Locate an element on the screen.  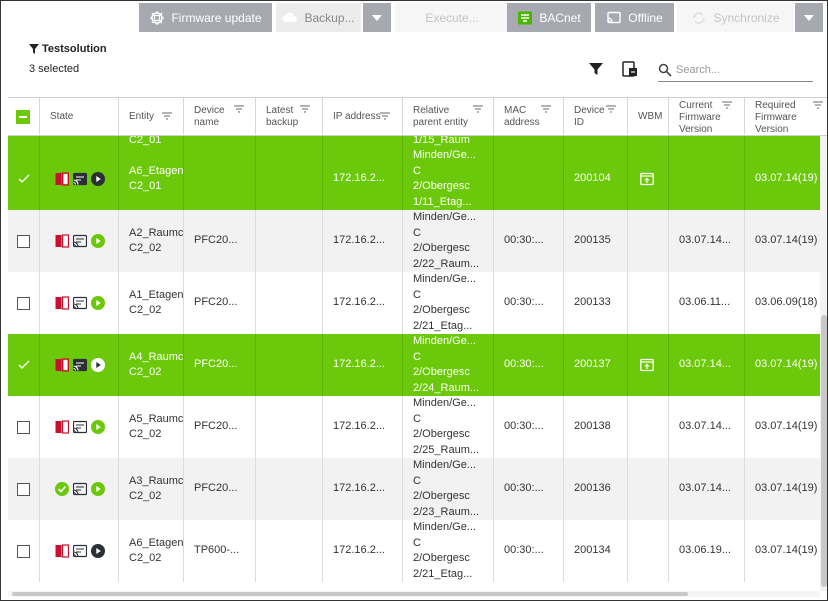
horizontal-scrollbar-thumb is located at coordinates (350, 594).